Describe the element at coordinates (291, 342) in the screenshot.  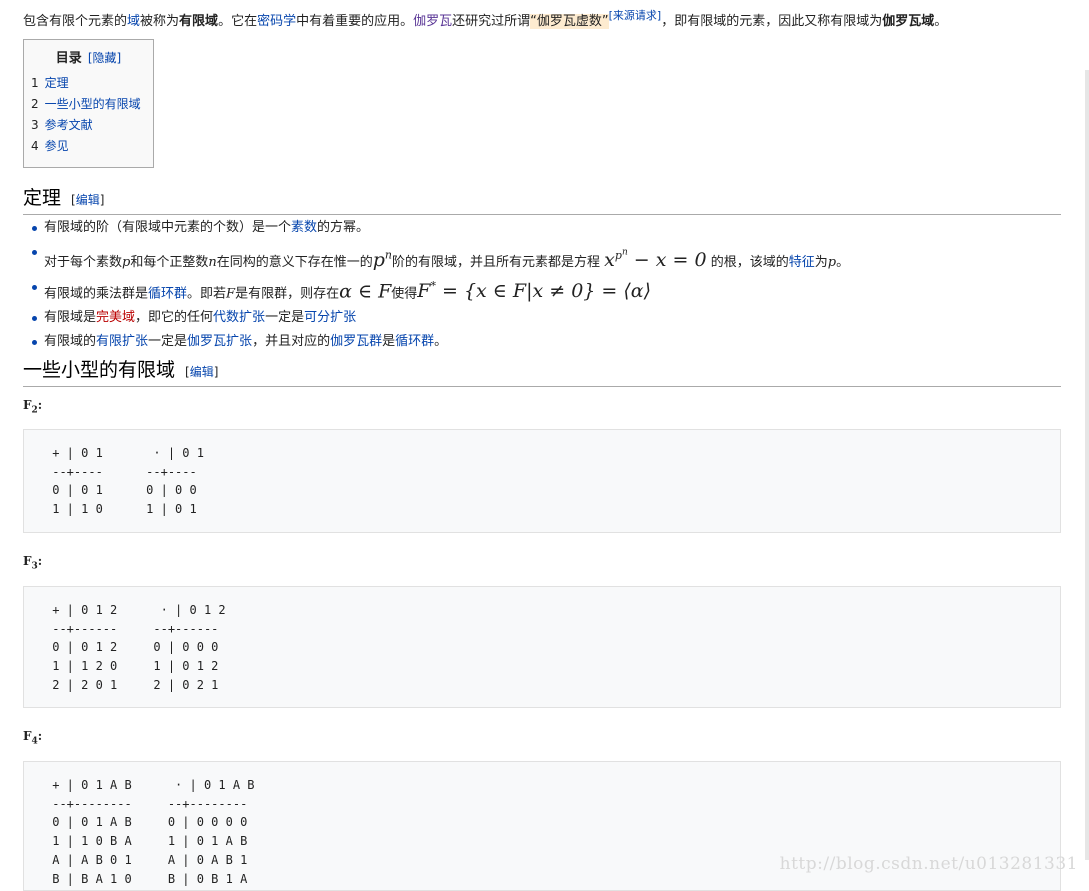
I see `text: ，并且对应的` at that location.